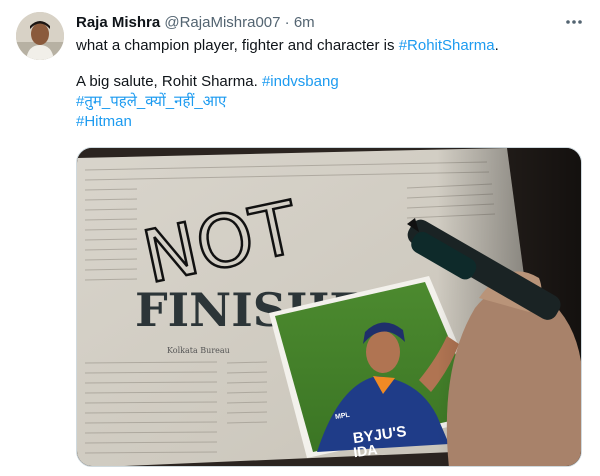  I want to click on tweet-header: Raja Mishra @RajaMishra007 · 6m, so click(195, 23).